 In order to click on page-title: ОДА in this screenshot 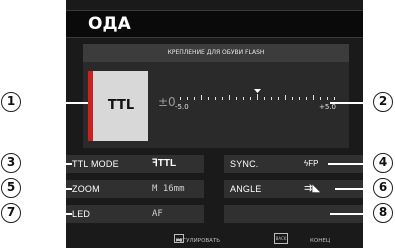, I will do `click(109, 24)`.